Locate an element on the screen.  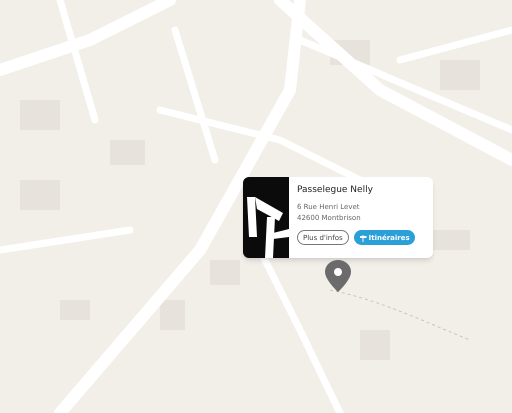
signpost-icon is located at coordinates (362, 238).